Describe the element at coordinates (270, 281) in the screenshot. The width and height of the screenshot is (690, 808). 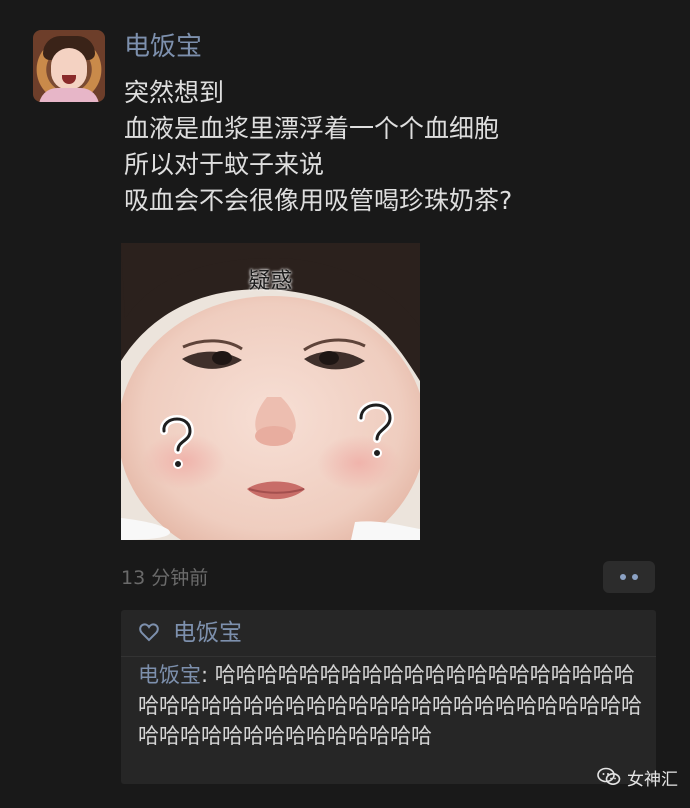
I see `image-caption: 疑惑` at that location.